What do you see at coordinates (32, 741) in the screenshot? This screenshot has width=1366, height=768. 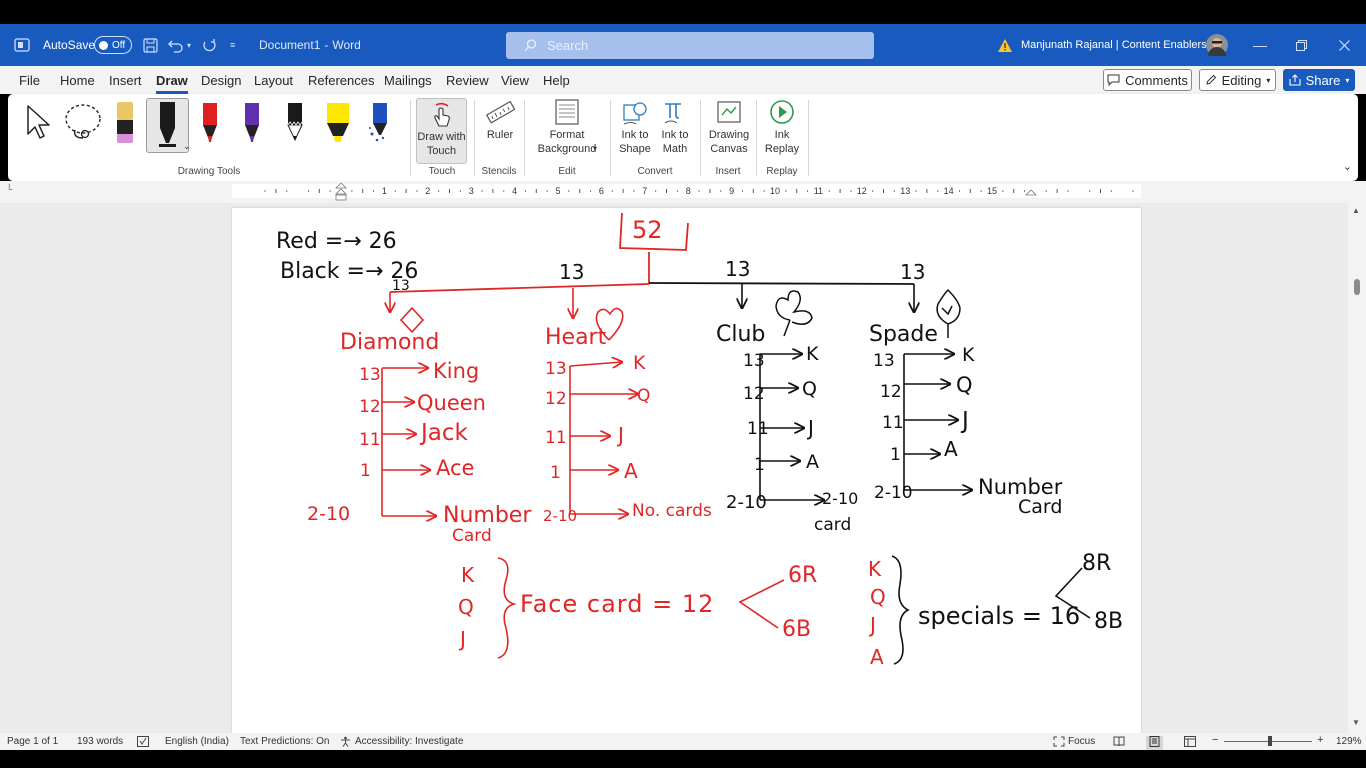 I see `page-count: Page 1 of 1` at bounding box center [32, 741].